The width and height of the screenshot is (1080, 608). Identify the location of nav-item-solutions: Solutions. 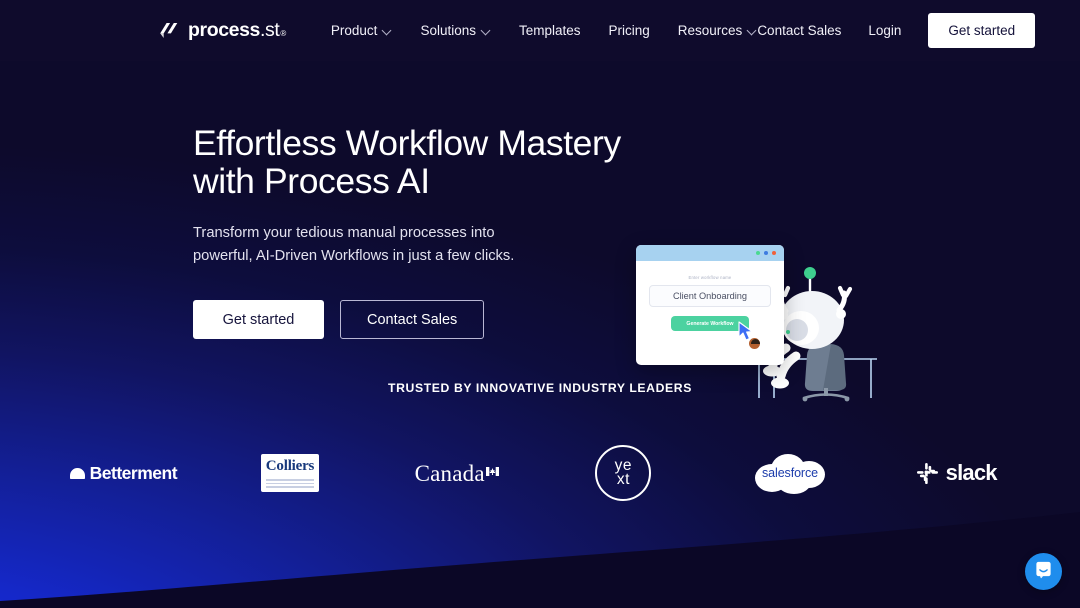
(455, 30).